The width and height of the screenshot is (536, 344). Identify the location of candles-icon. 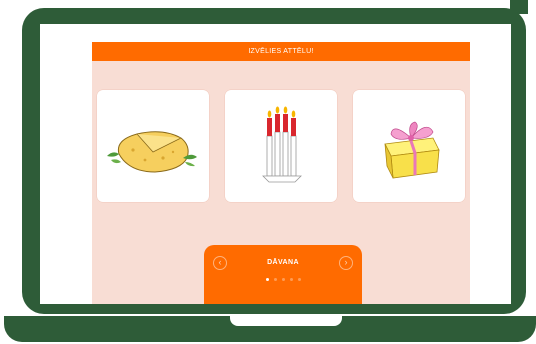
(282, 144).